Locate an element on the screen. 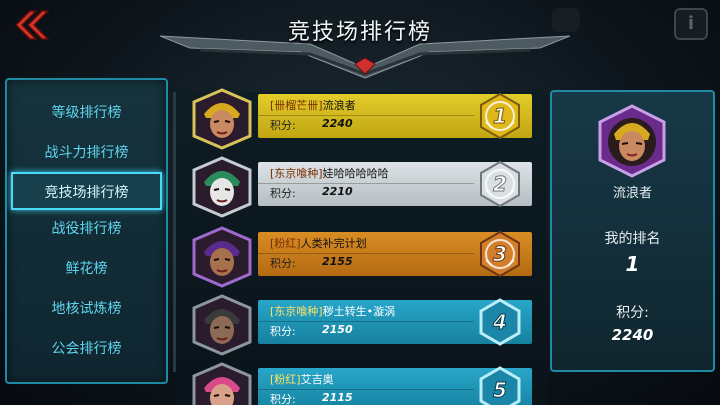 This screenshot has width=720, height=405. rank-number: 4 is located at coordinates (499, 322).